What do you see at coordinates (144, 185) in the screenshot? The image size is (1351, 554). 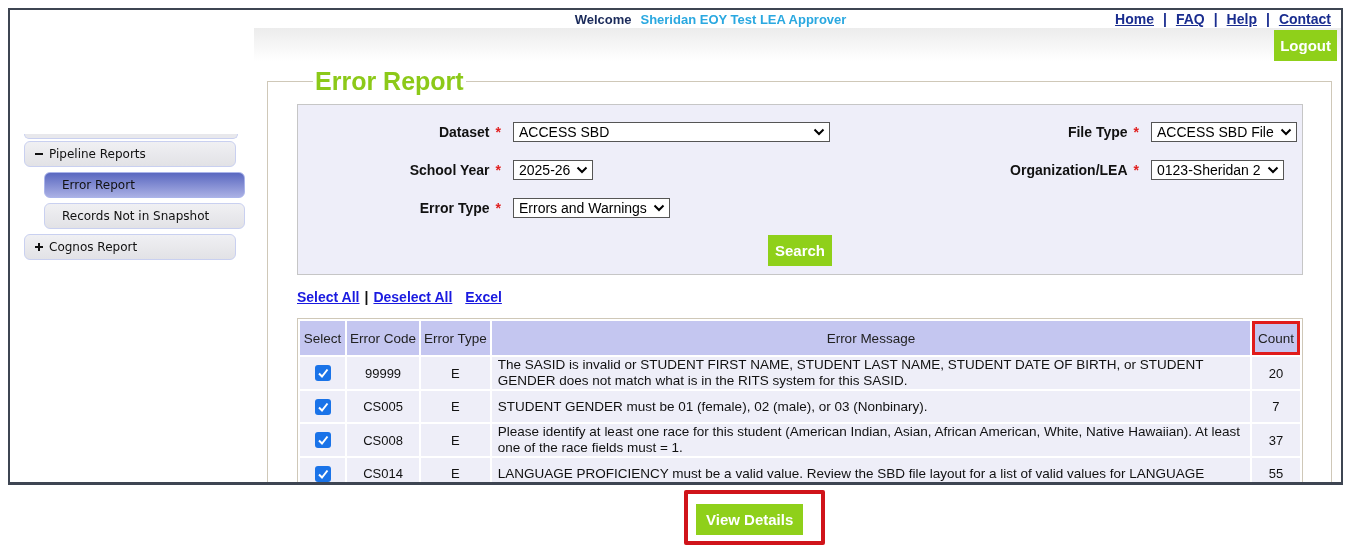 I see `nav-item: Error Report` at bounding box center [144, 185].